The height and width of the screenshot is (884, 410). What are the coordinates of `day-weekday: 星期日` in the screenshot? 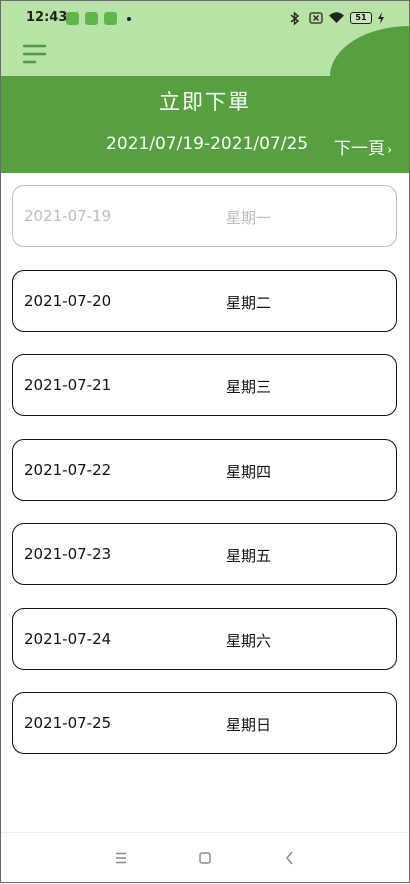 It's located at (249, 725).